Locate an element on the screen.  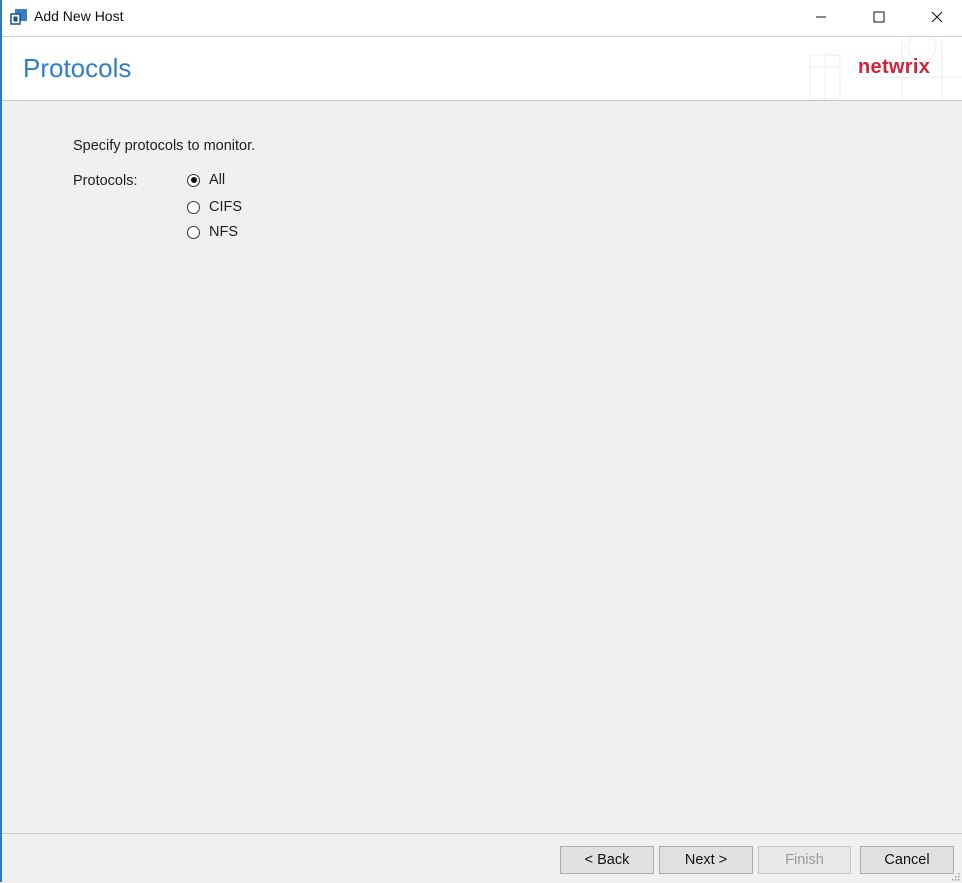
wizard-footer: < Back Next > Finish Cancel is located at coordinates (482, 858).